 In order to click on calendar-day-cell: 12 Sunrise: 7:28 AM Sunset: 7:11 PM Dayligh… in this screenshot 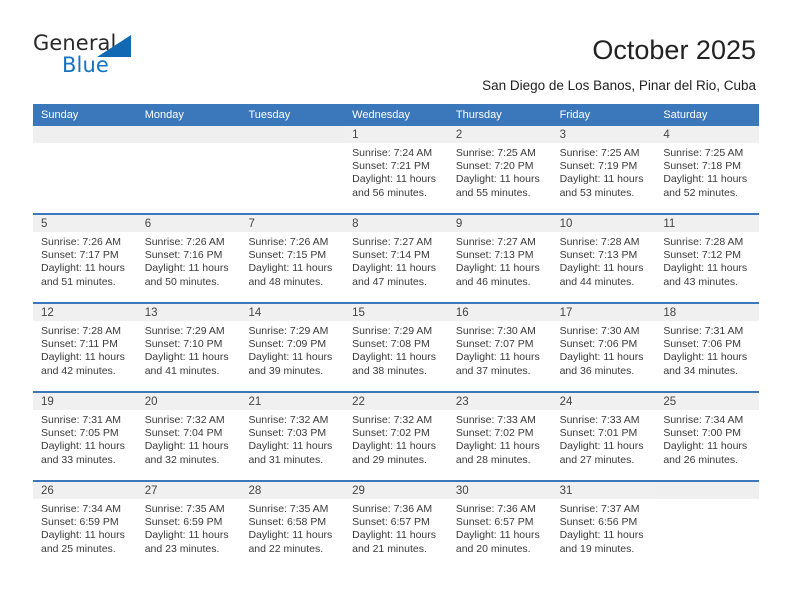, I will do `click(85, 347)`.